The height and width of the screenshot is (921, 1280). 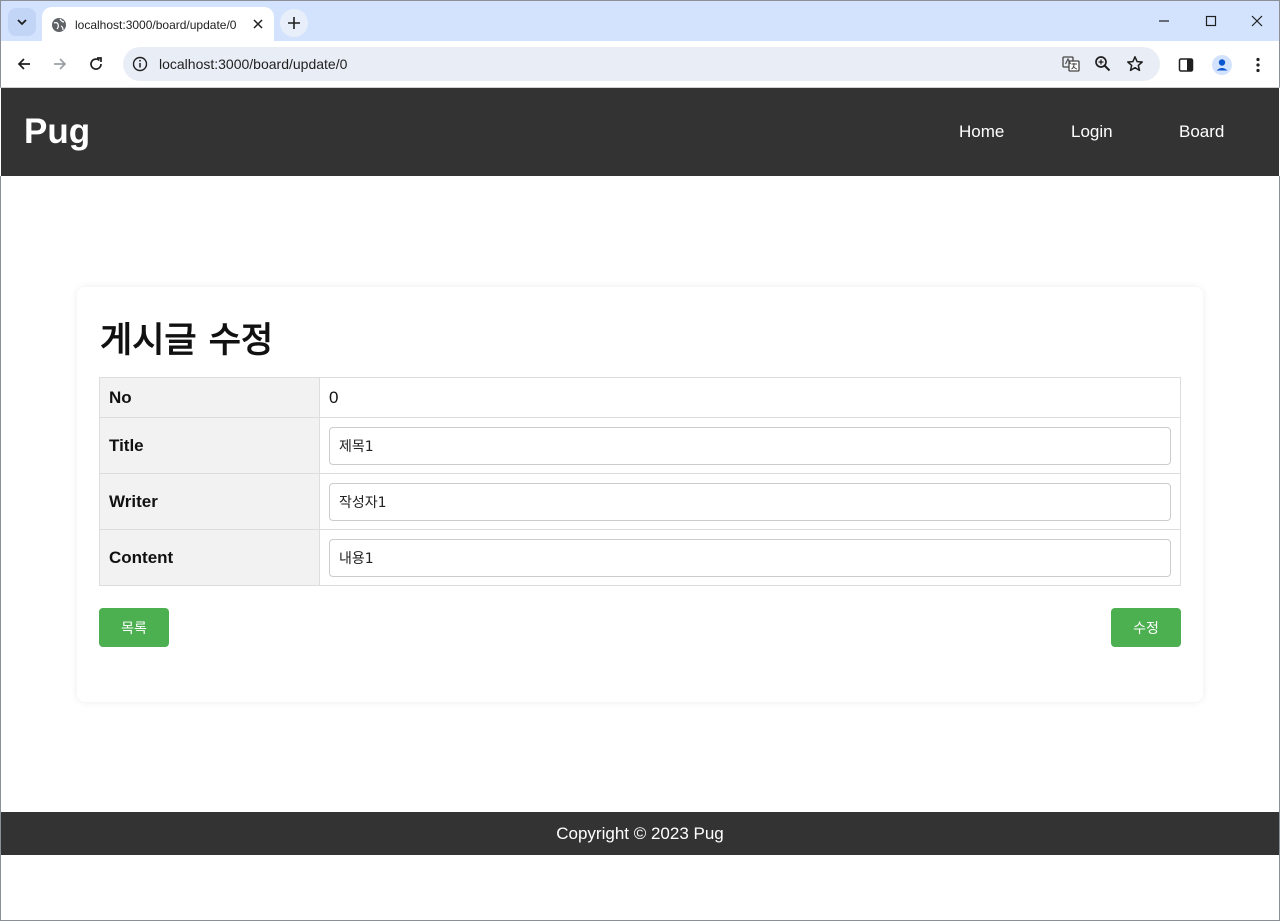 What do you see at coordinates (640, 21) in the screenshot?
I see `browser-tabstrip: localhost:3000/board/update/0` at bounding box center [640, 21].